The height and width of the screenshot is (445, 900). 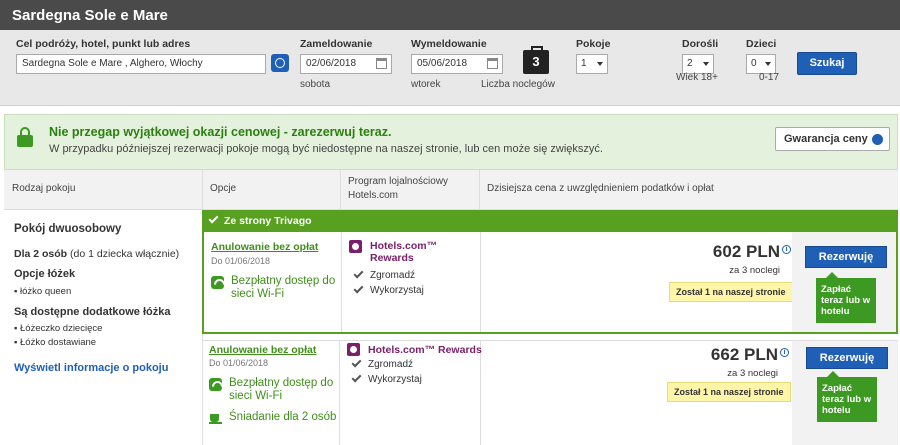 I want to click on checkout-day: wtorek, so click(x=426, y=84).